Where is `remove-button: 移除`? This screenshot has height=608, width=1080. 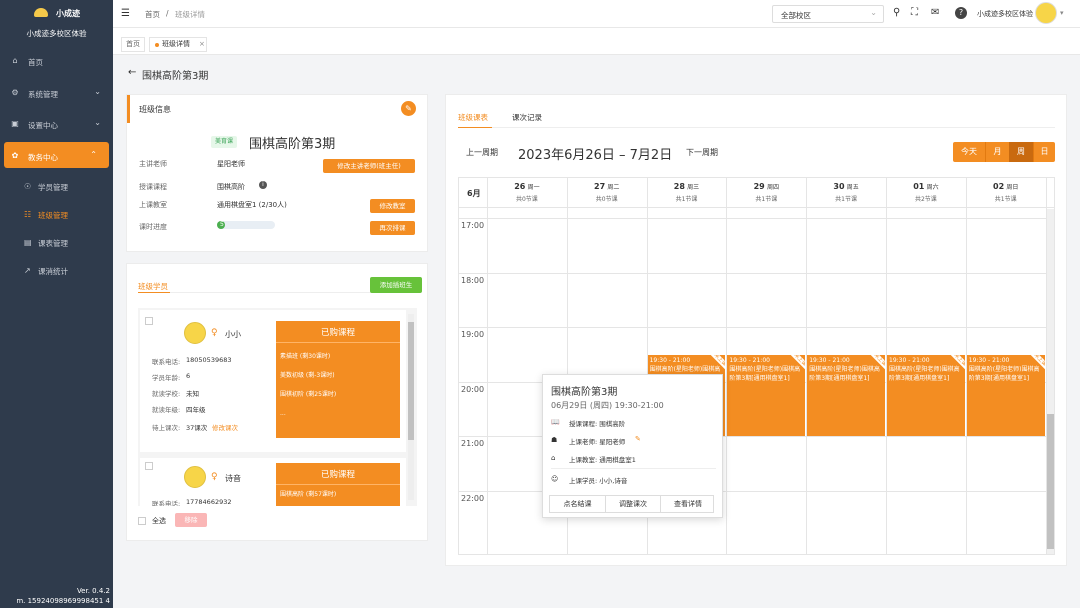 remove-button: 移除 is located at coordinates (191, 520).